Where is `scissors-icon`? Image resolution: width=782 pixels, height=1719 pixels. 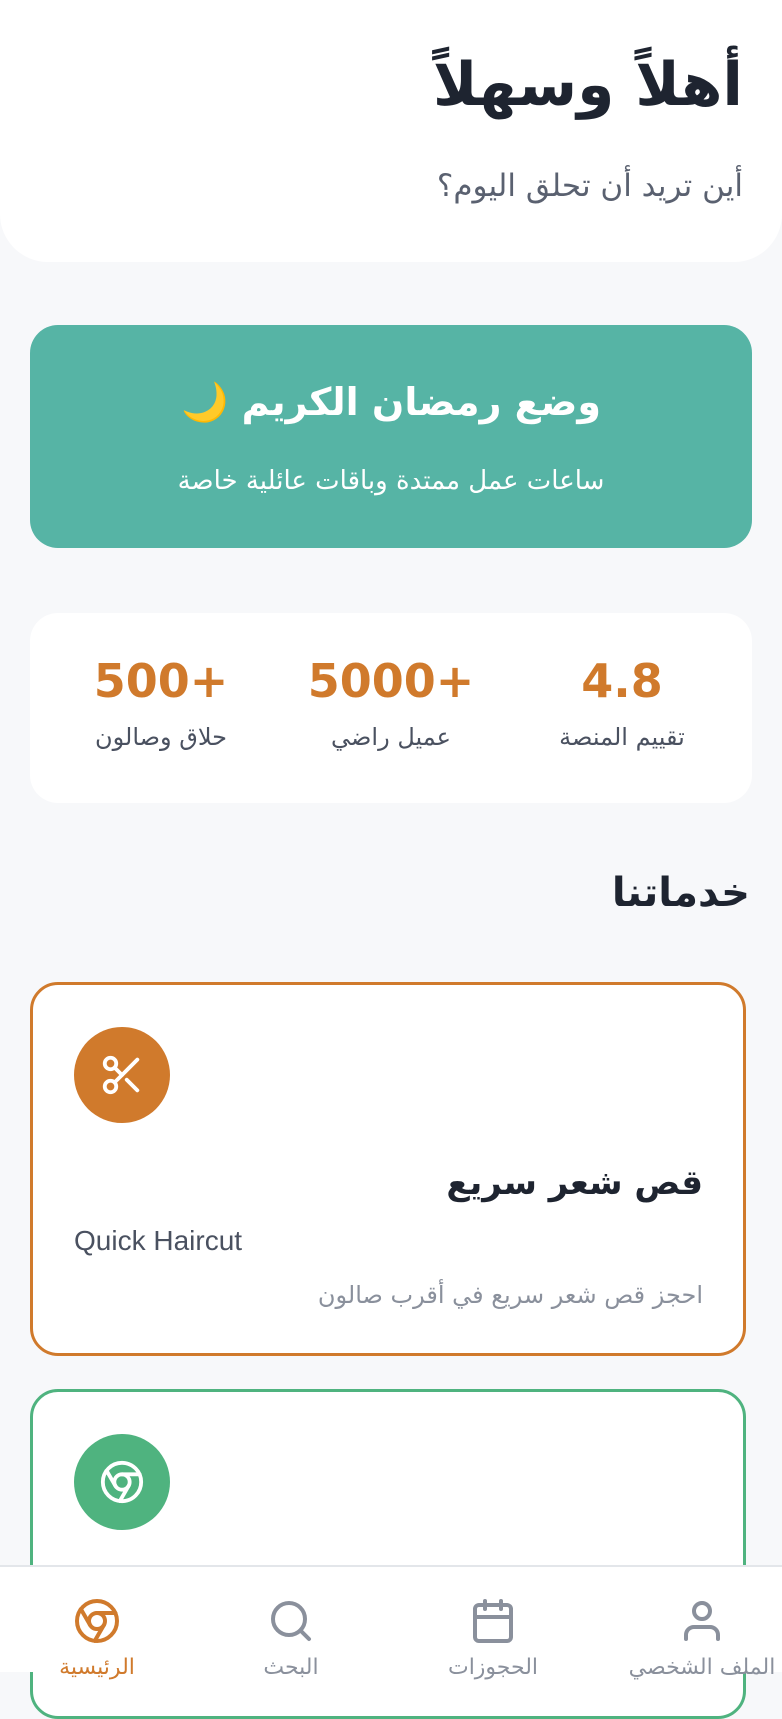 scissors-icon is located at coordinates (122, 1075).